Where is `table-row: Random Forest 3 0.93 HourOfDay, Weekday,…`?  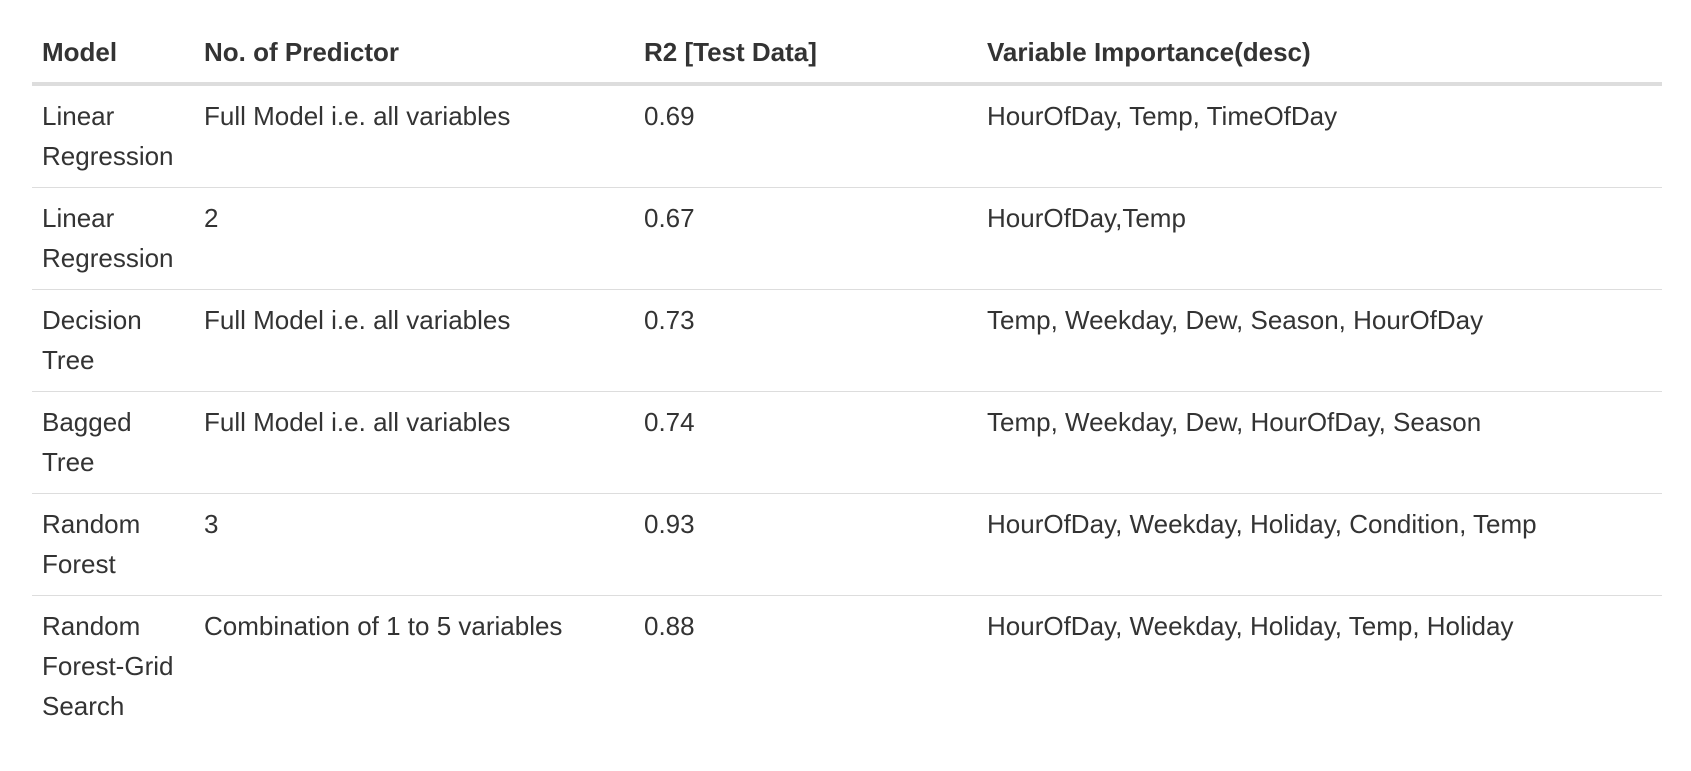
table-row: Random Forest 3 0.93 HourOfDay, Weekday,… is located at coordinates (847, 544).